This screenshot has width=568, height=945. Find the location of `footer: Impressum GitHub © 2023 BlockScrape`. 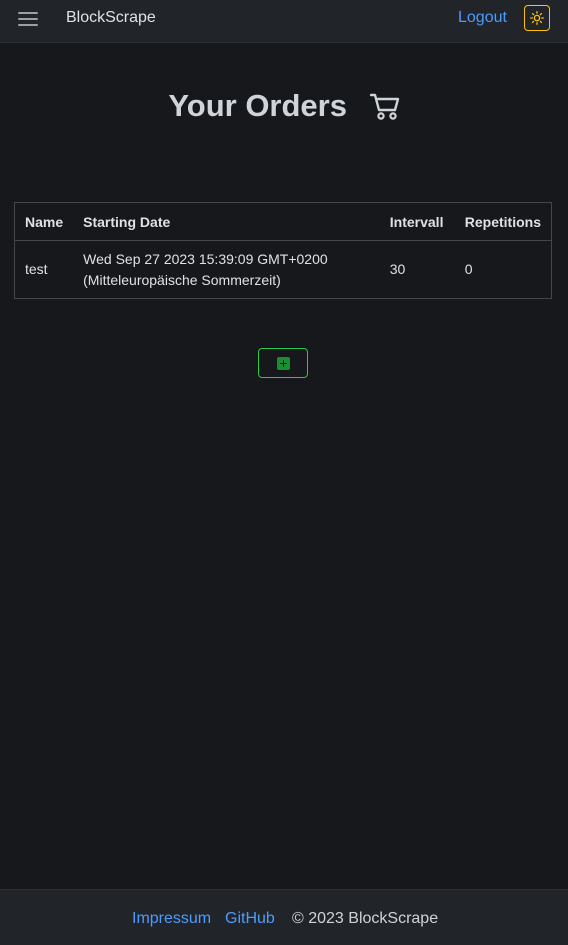

footer: Impressum GitHub © 2023 BlockScrape is located at coordinates (284, 917).